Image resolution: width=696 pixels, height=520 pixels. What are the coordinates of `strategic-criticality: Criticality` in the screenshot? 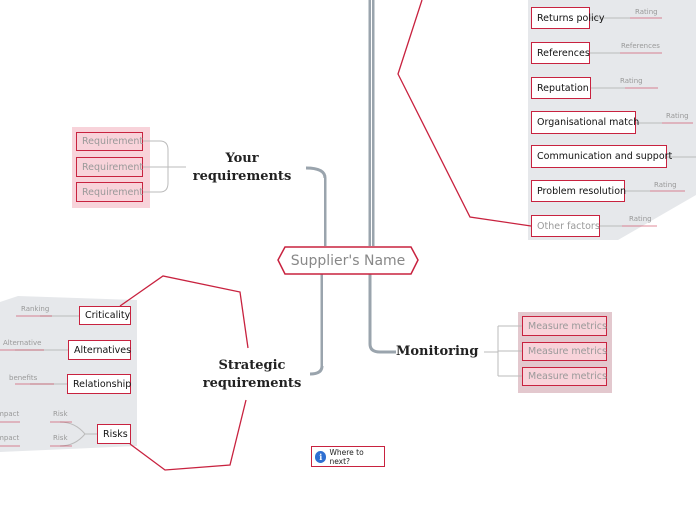 It's located at (105, 315).